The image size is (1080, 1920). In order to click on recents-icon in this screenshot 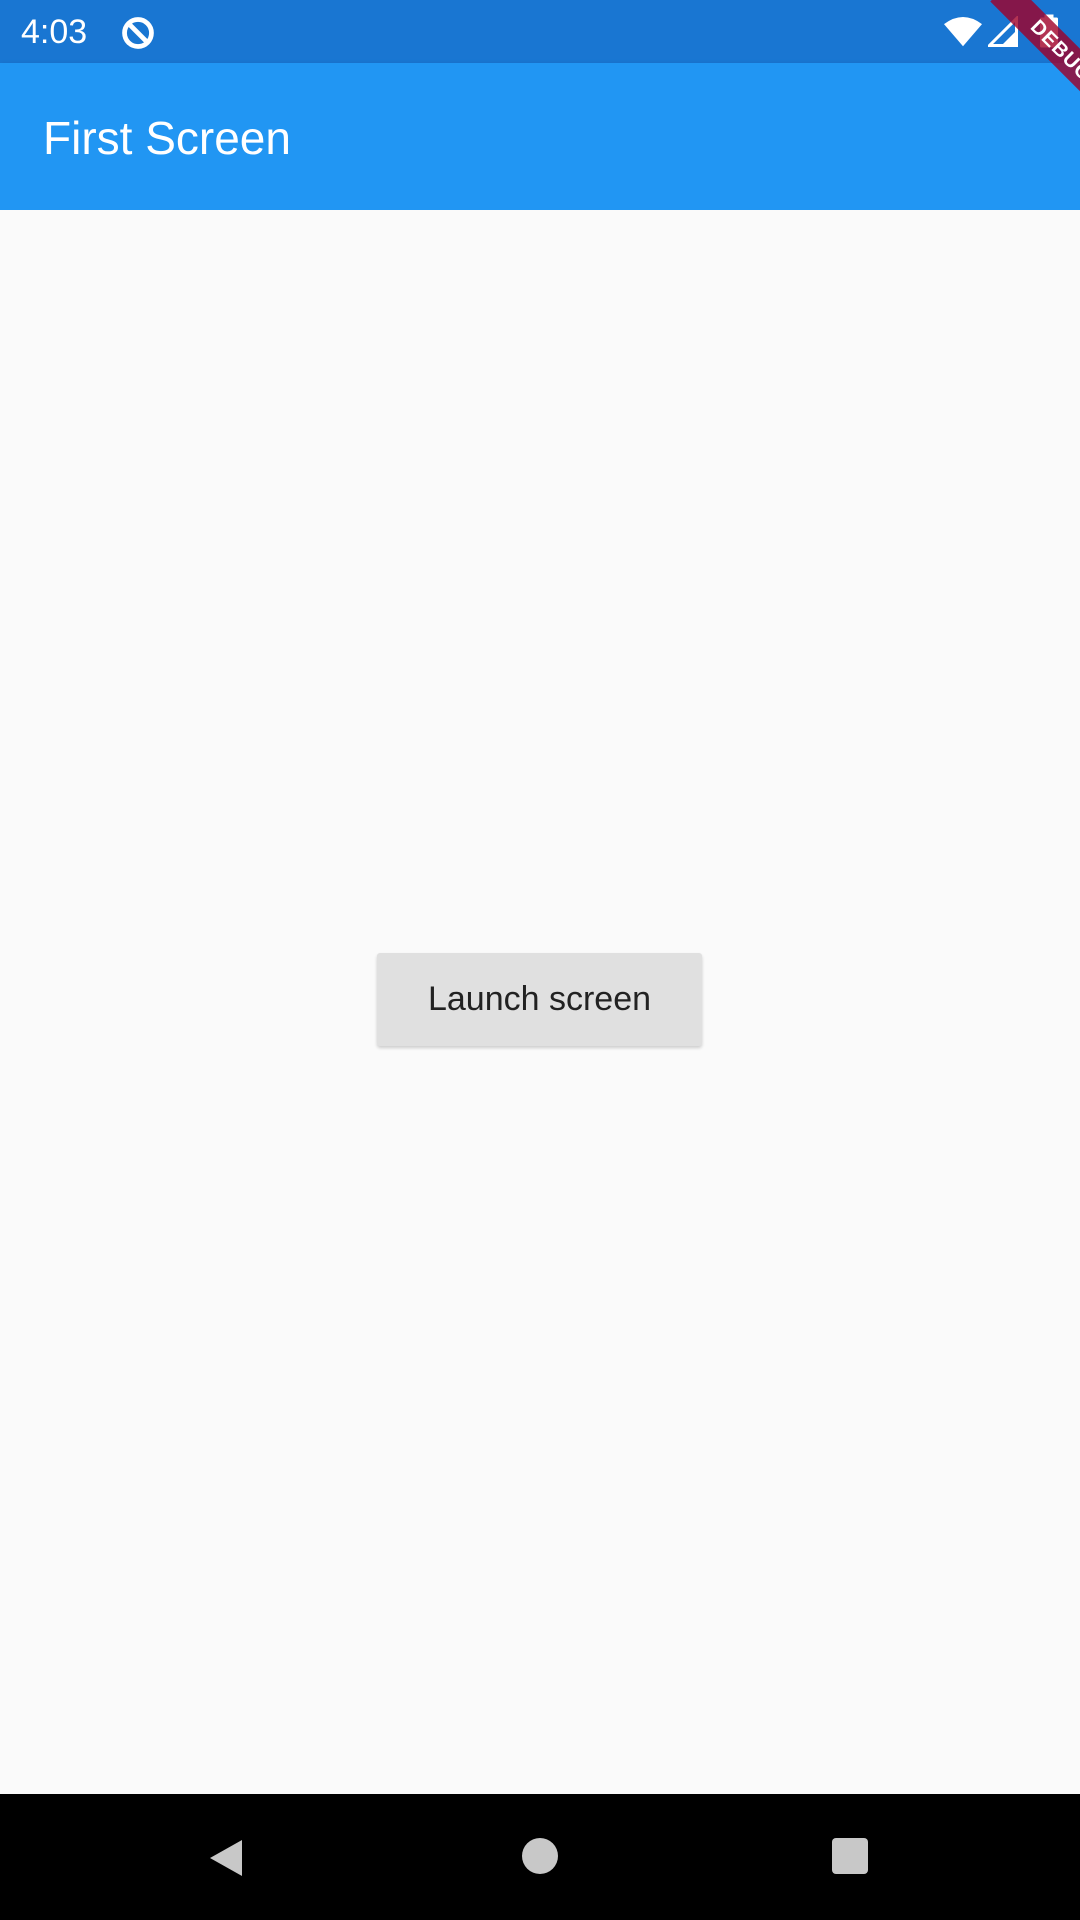, I will do `click(850, 1856)`.